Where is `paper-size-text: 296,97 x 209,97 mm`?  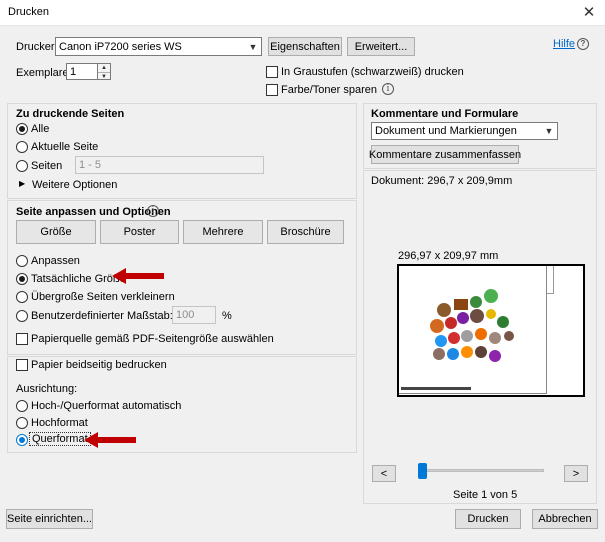
paper-size-text: 296,97 x 209,97 mm is located at coordinates (448, 256).